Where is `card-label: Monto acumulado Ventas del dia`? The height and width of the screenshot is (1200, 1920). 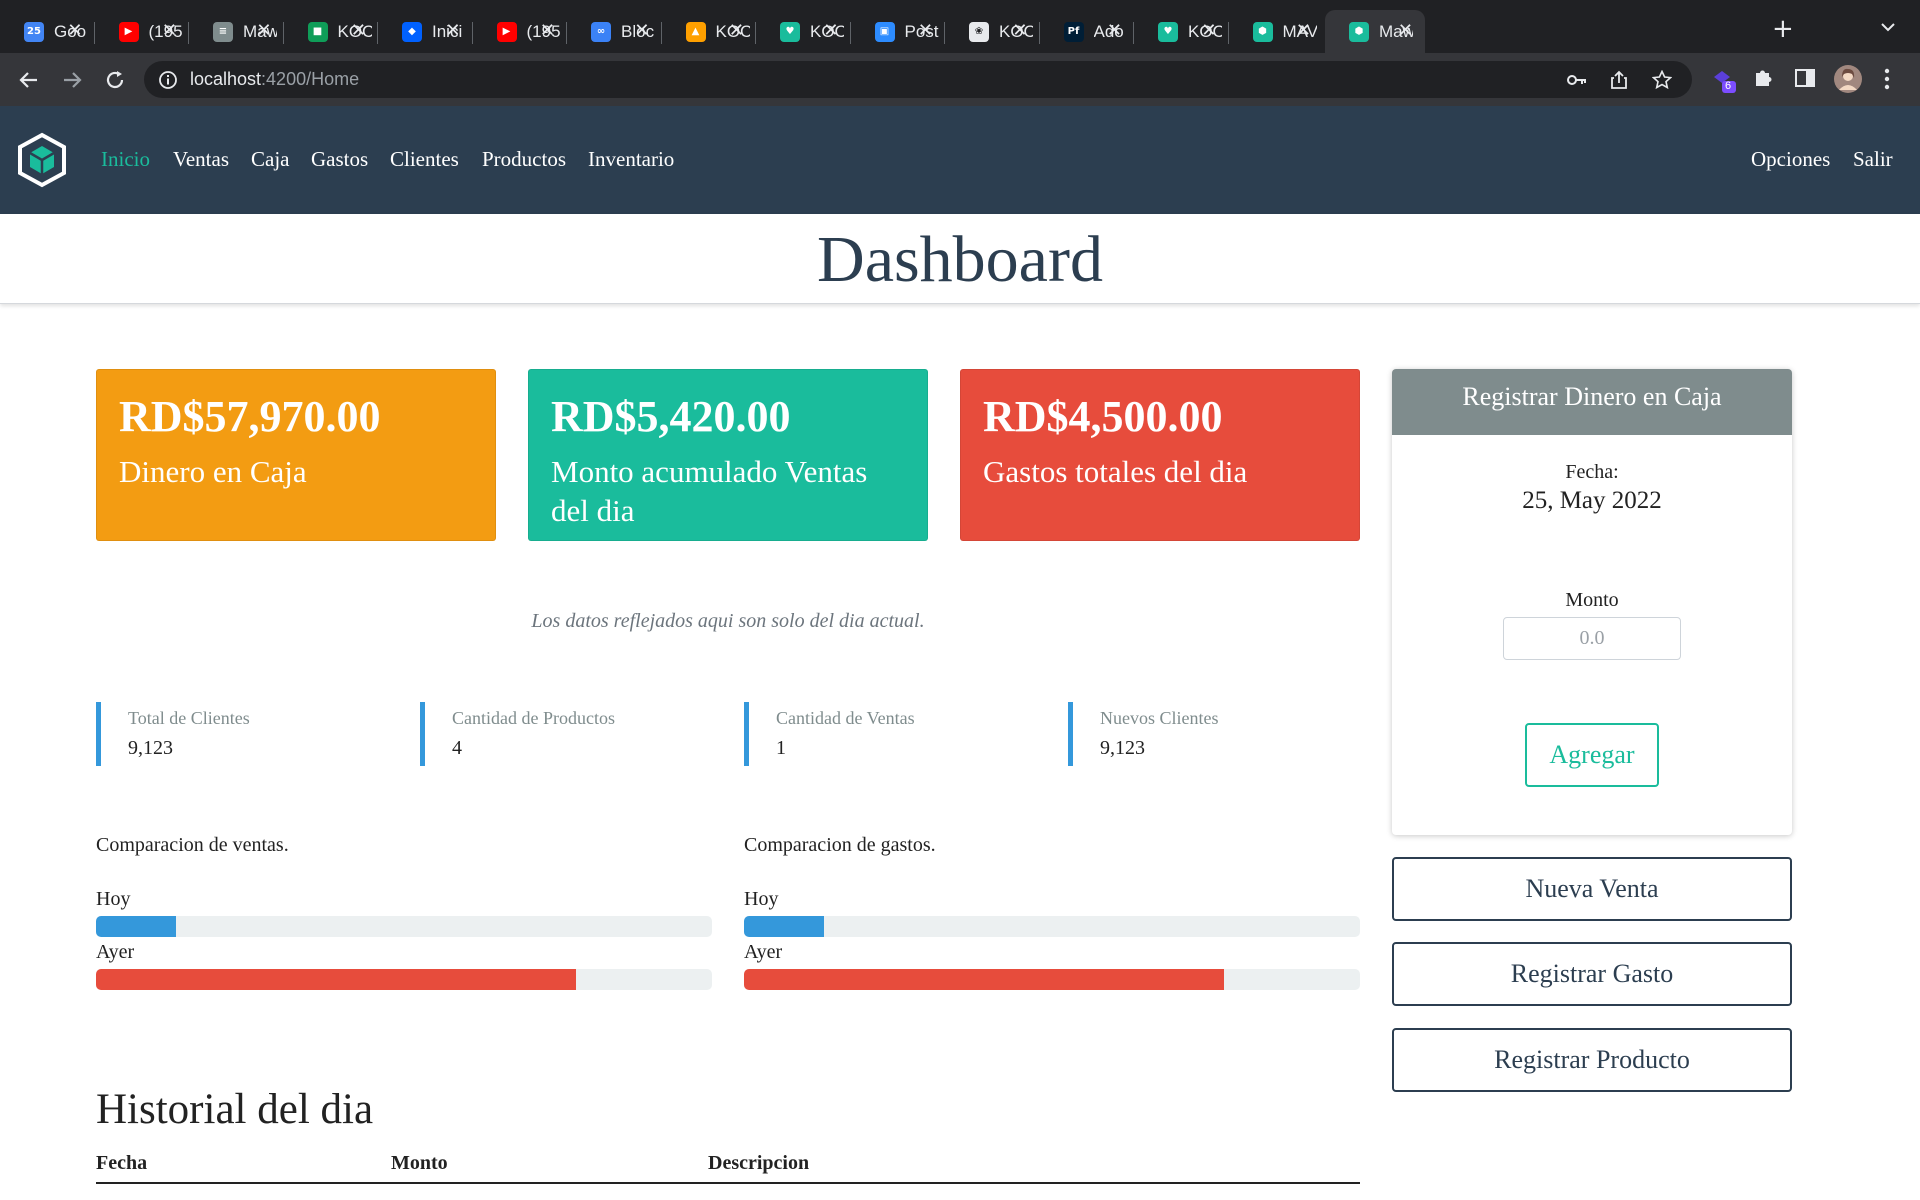 card-label: Monto acumulado Ventas del dia is located at coordinates (709, 491).